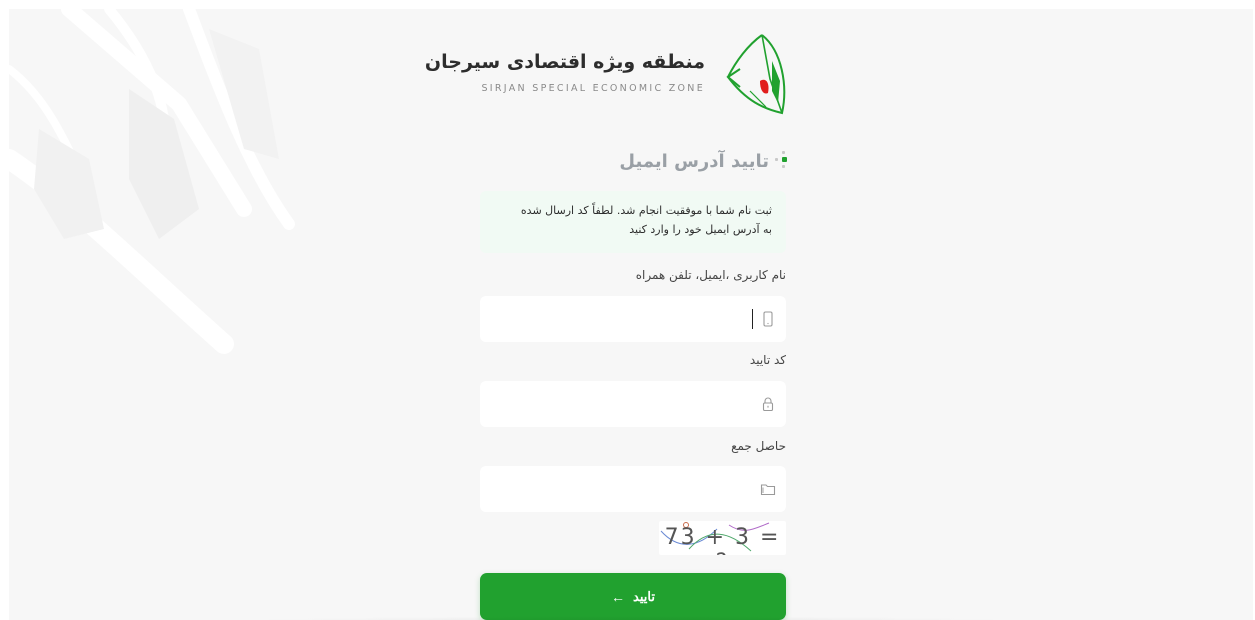 This screenshot has height=620, width=1255. I want to click on brand-name-en: SIRJAN SPECIAL ECONOMIC ZONE, so click(593, 88).